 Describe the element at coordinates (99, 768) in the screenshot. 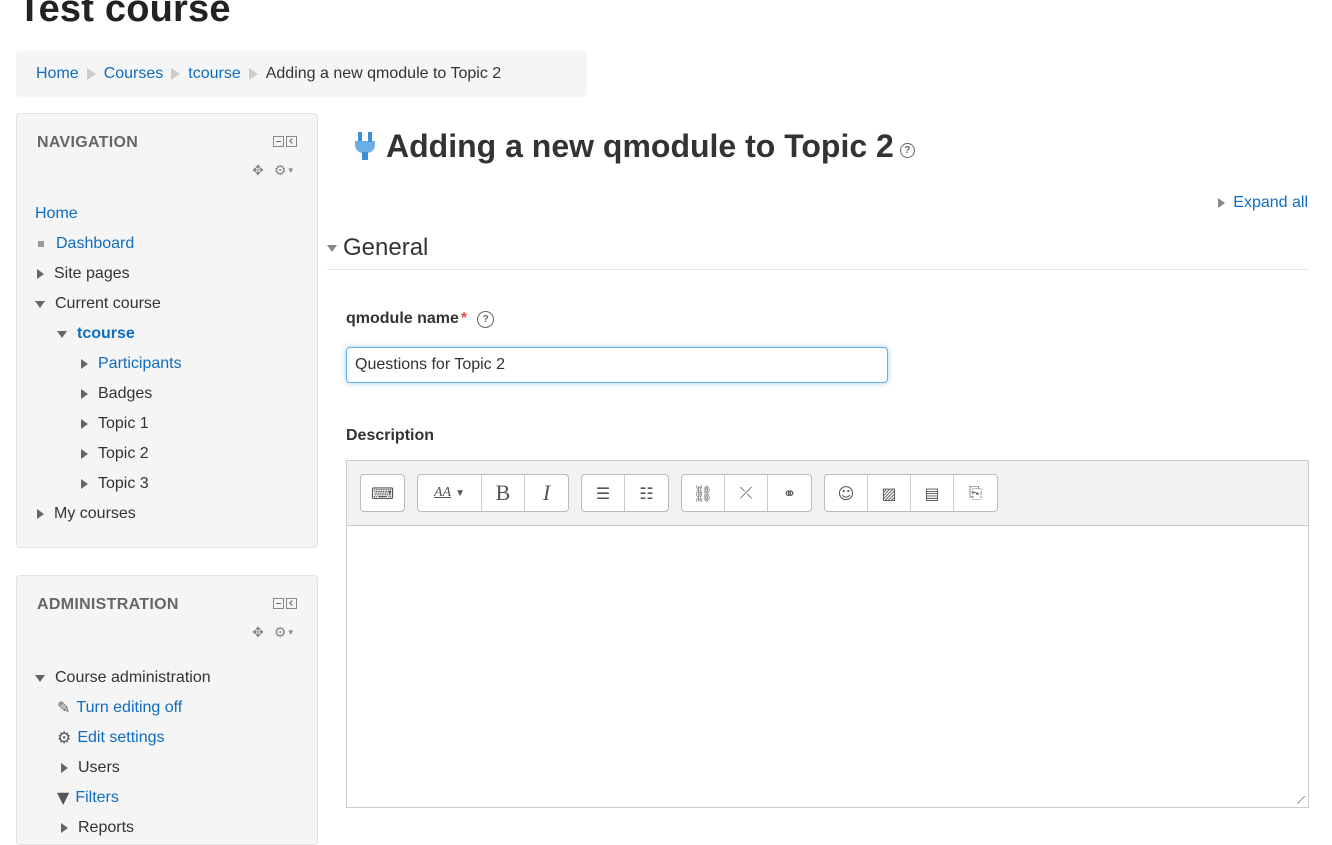

I see `admin-users: Users` at that location.